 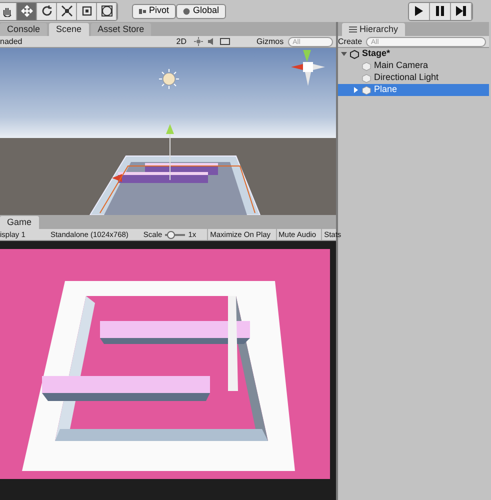 I want to click on tree-label: Main Camera, so click(x=401, y=65).